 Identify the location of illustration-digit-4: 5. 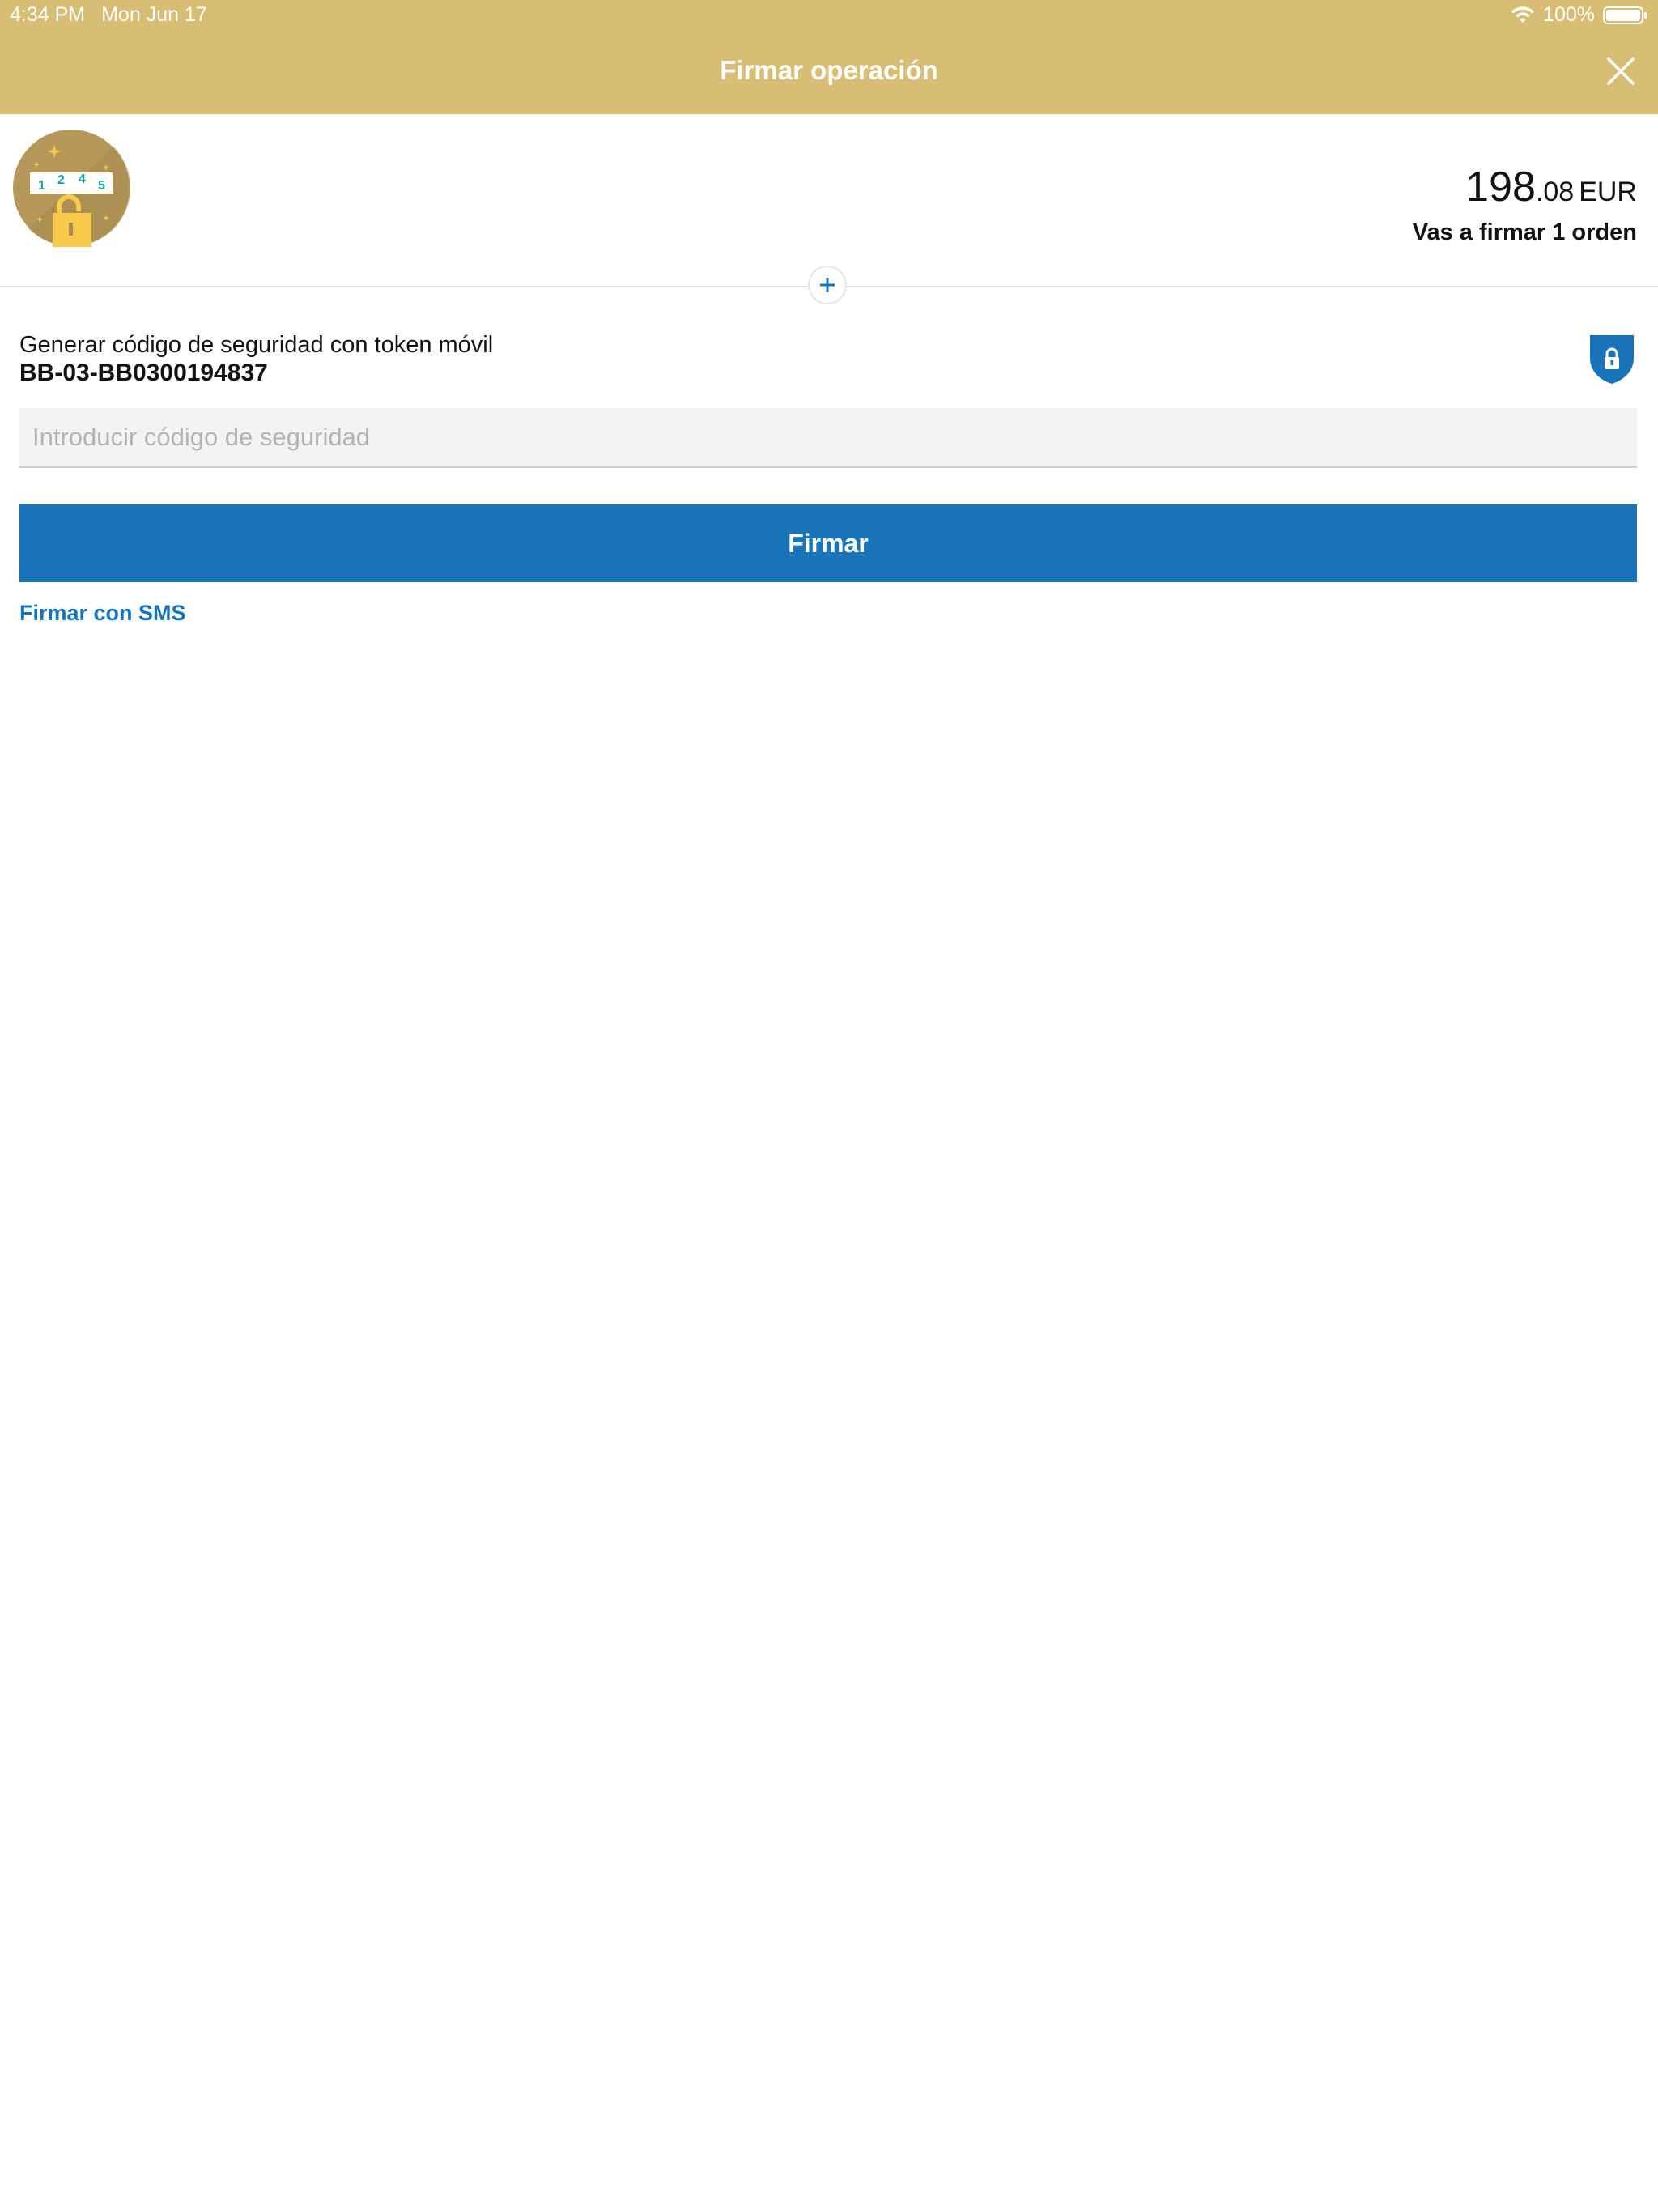
(101, 186).